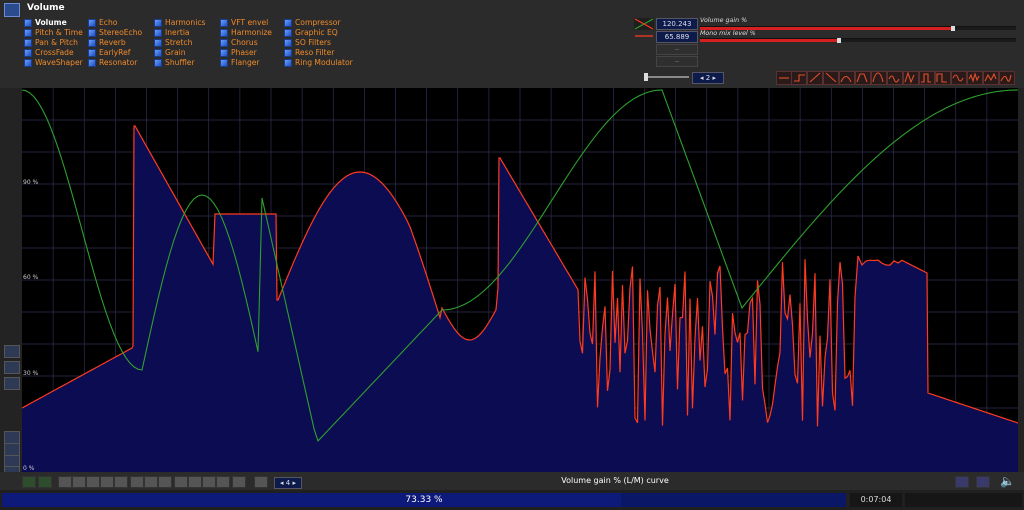 This screenshot has width=1024, height=510. What do you see at coordinates (879, 78) in the screenshot?
I see `curve-bump-button` at bounding box center [879, 78].